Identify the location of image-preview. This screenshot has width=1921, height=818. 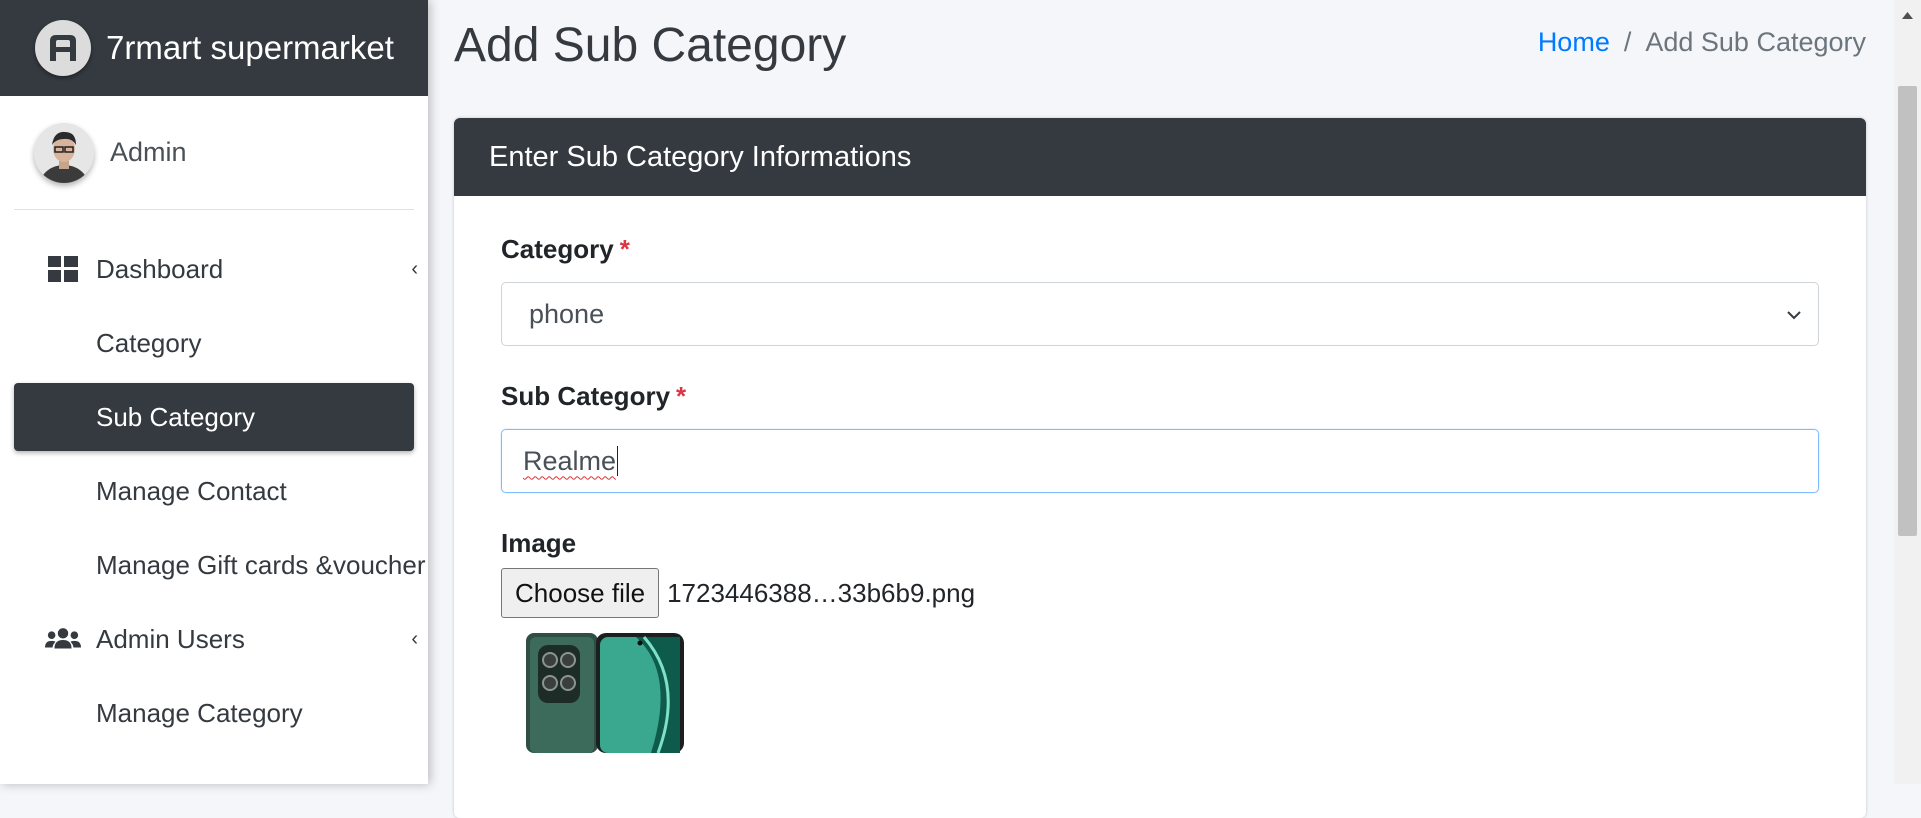
(605, 693).